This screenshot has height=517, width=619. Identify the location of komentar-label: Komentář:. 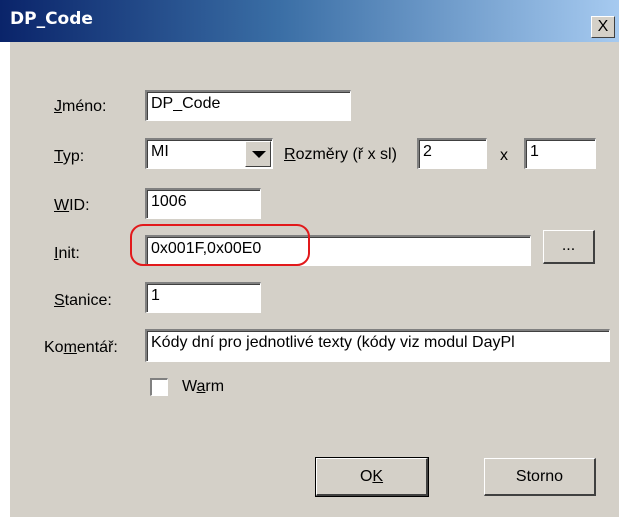
(81, 347).